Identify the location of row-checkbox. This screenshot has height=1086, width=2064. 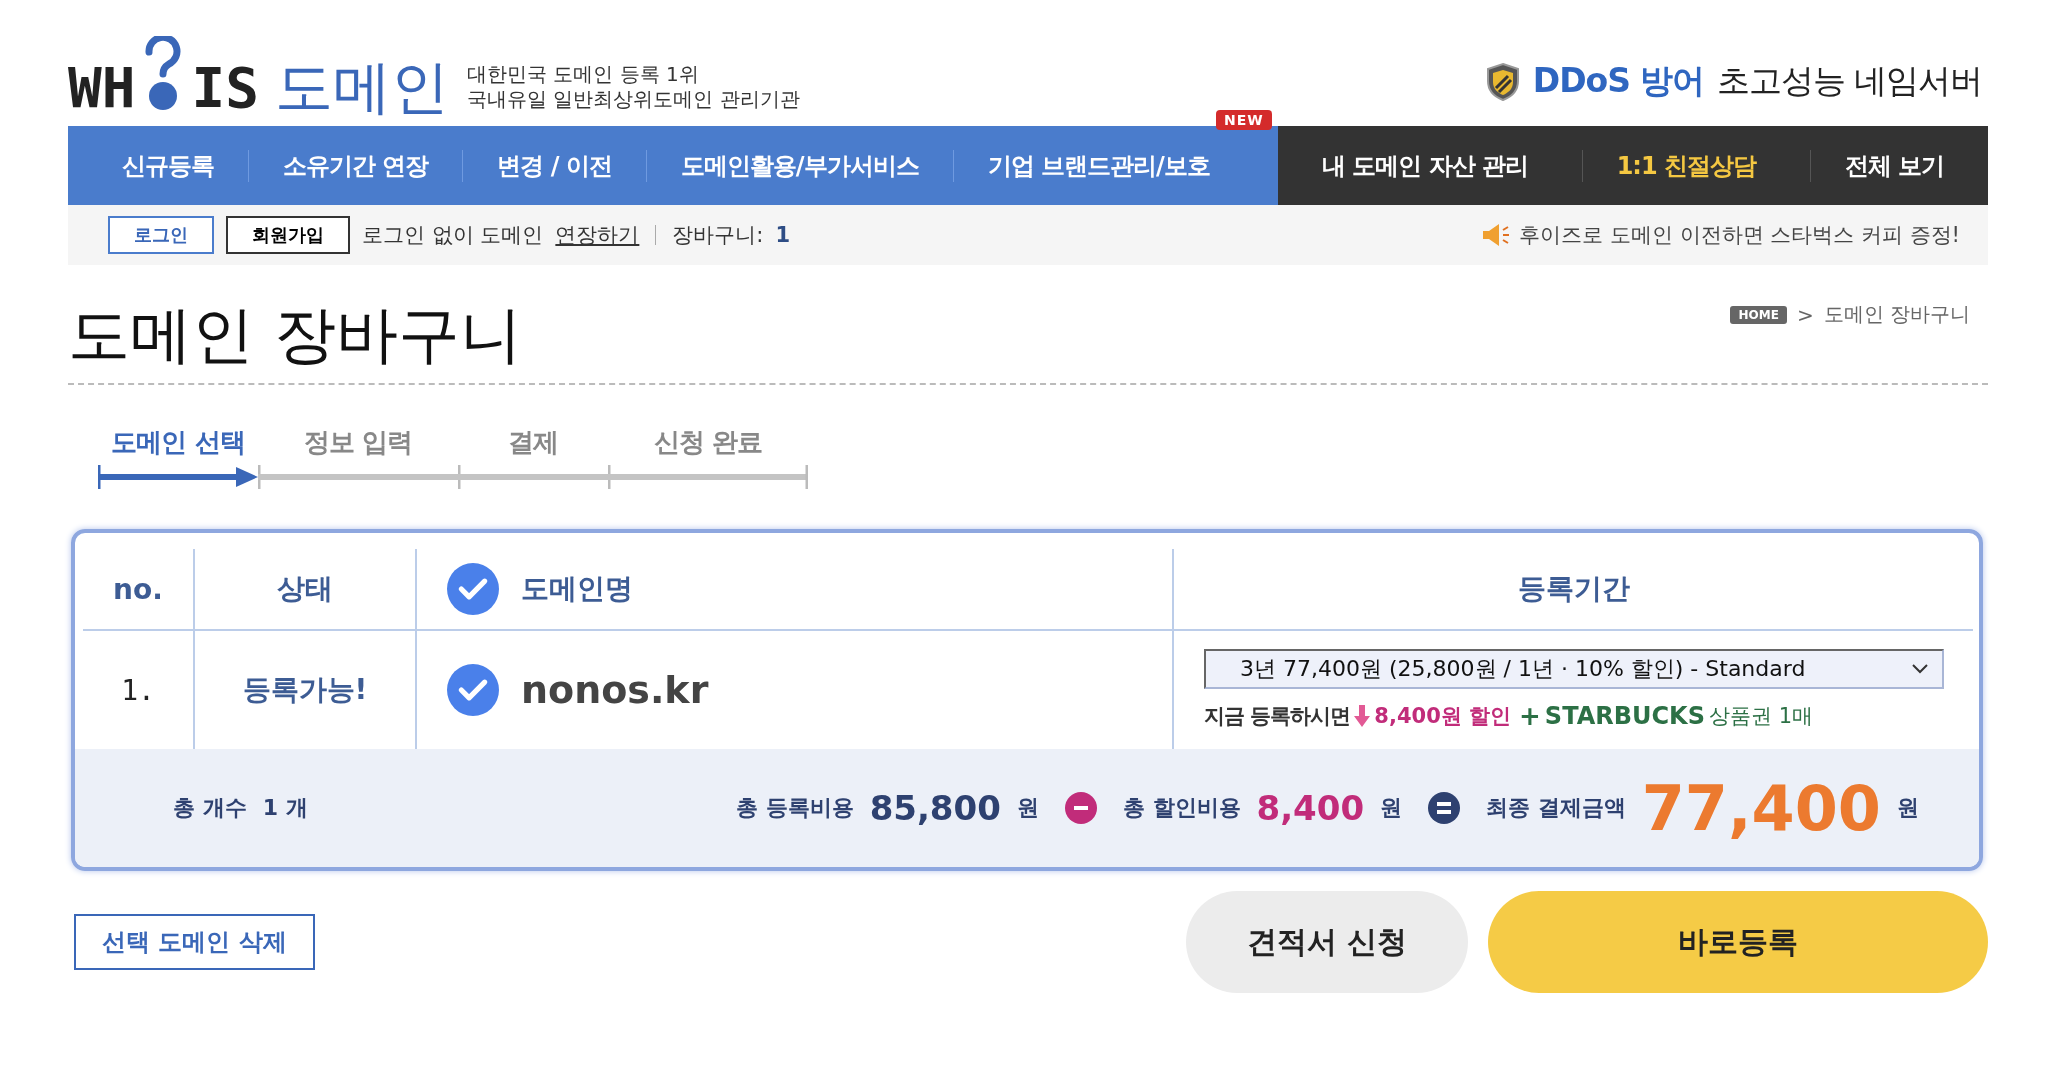
(473, 690).